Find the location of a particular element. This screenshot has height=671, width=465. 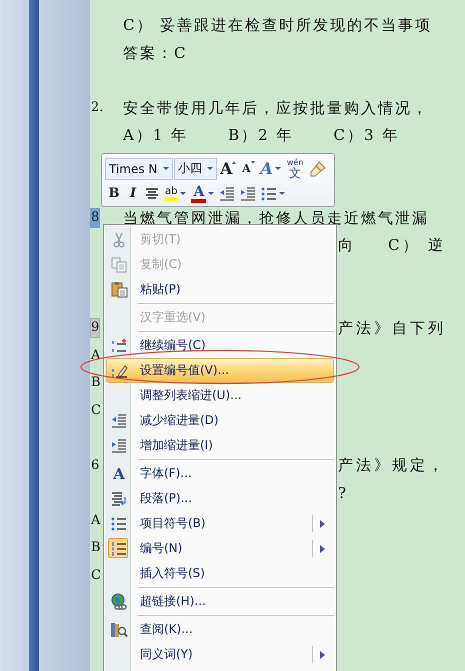

document-text: B）2 年 is located at coordinates (261, 136).